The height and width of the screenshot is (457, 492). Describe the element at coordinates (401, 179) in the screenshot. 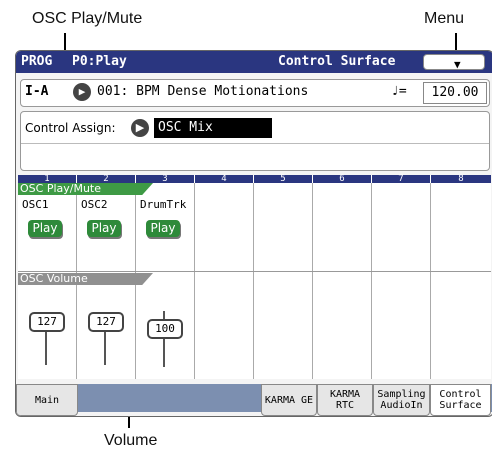

I see `column-number: 7` at that location.